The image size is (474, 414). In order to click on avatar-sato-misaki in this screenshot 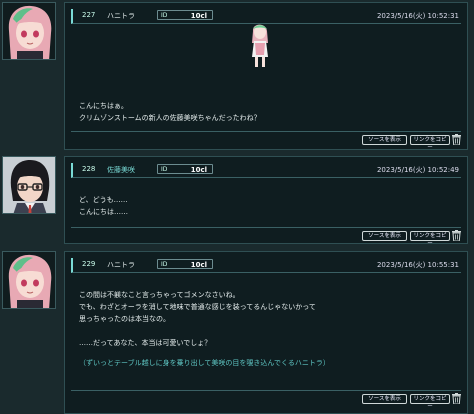, I will do `click(29, 185)`.